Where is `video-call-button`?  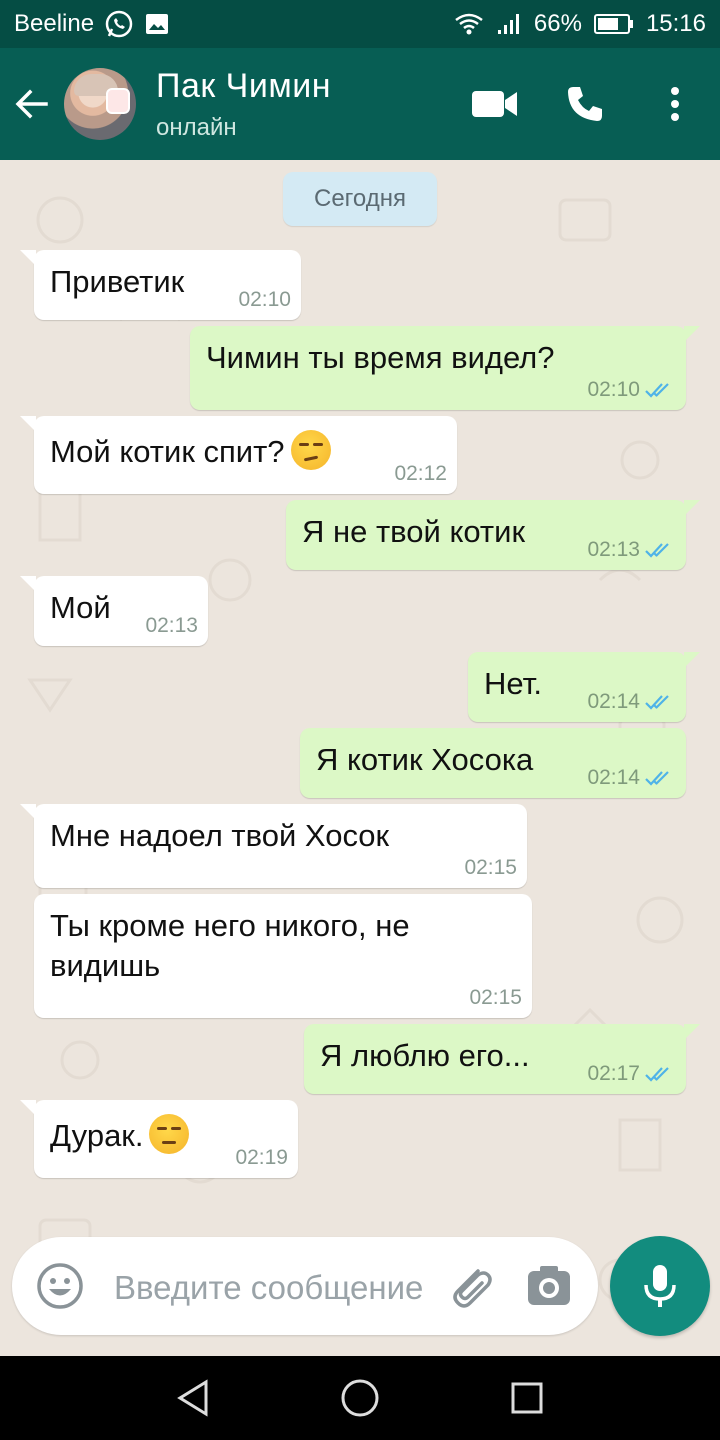
video-call-button is located at coordinates (495, 104).